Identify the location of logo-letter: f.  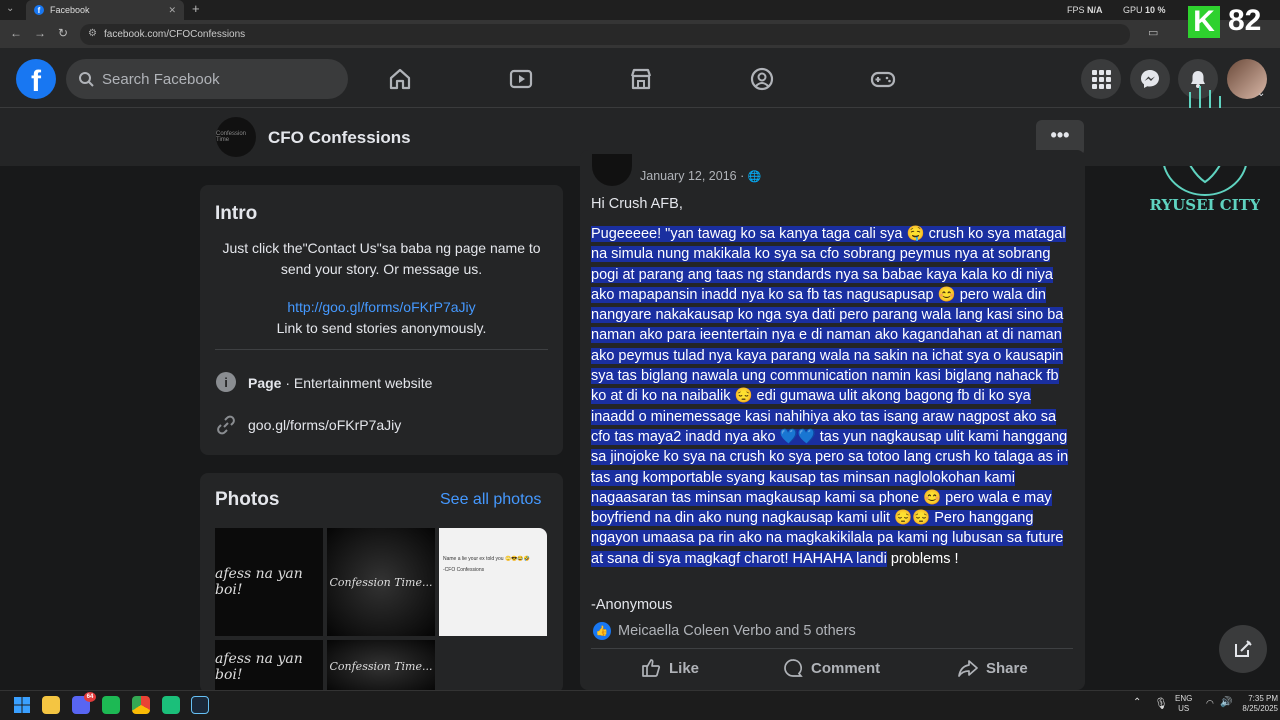
(36, 81).